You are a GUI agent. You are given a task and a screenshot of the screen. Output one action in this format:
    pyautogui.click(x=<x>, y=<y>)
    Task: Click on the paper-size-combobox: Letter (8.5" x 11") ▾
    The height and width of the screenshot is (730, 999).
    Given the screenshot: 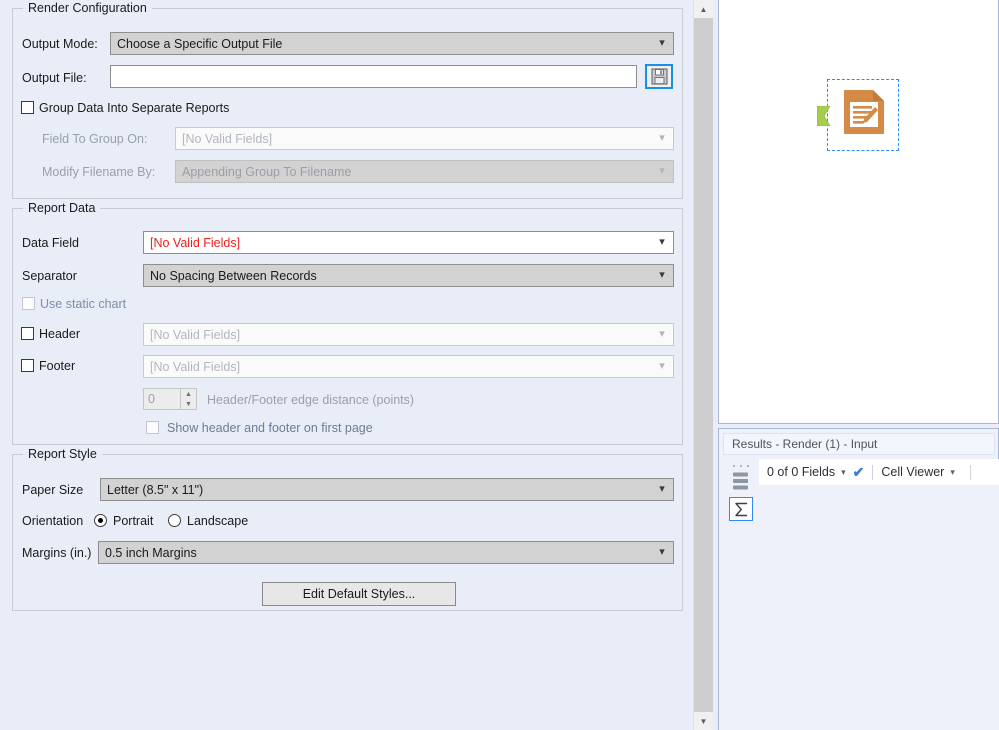 What is the action you would take?
    pyautogui.click(x=387, y=489)
    